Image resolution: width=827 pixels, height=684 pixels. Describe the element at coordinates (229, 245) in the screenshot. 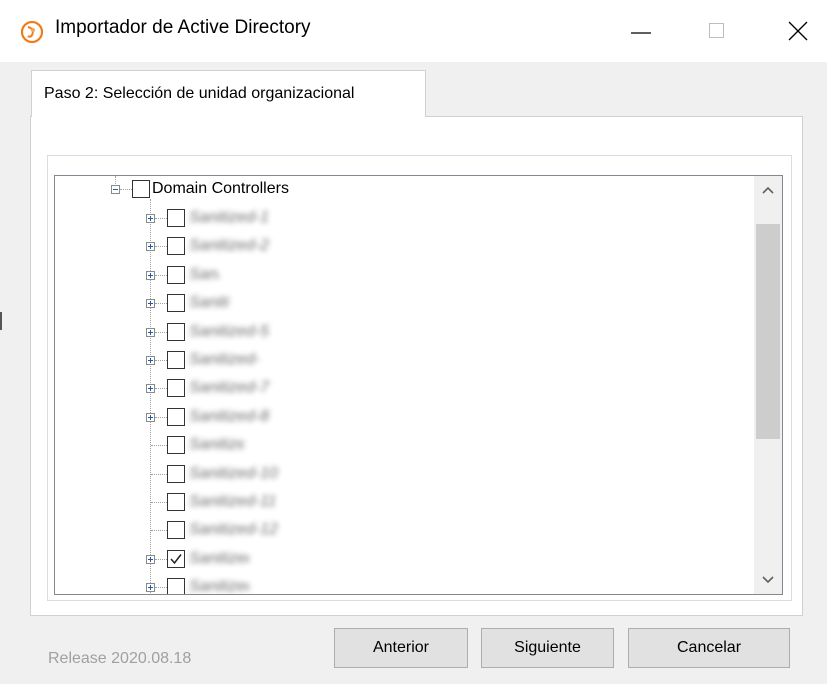

I see `node-label: Sanitized-2` at that location.